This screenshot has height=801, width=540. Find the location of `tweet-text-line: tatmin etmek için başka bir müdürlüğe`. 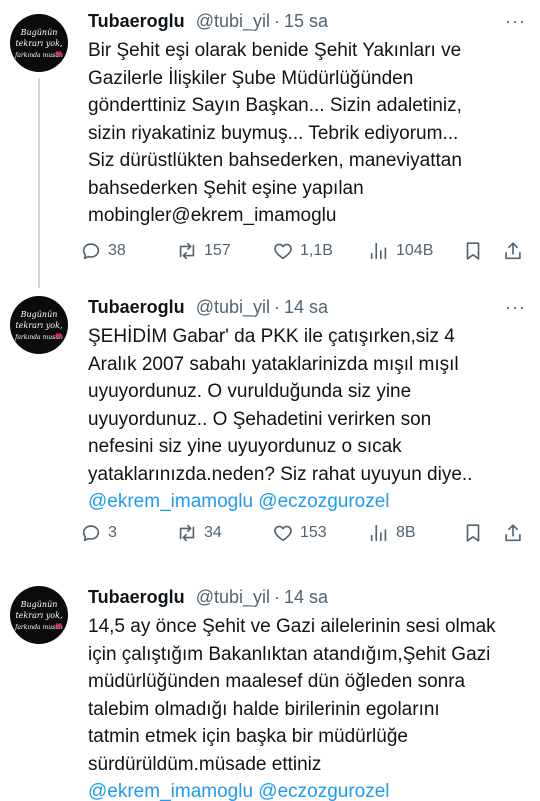

tweet-text-line: tatmin etmek için başka bir müdürlüğe is located at coordinates (248, 736).